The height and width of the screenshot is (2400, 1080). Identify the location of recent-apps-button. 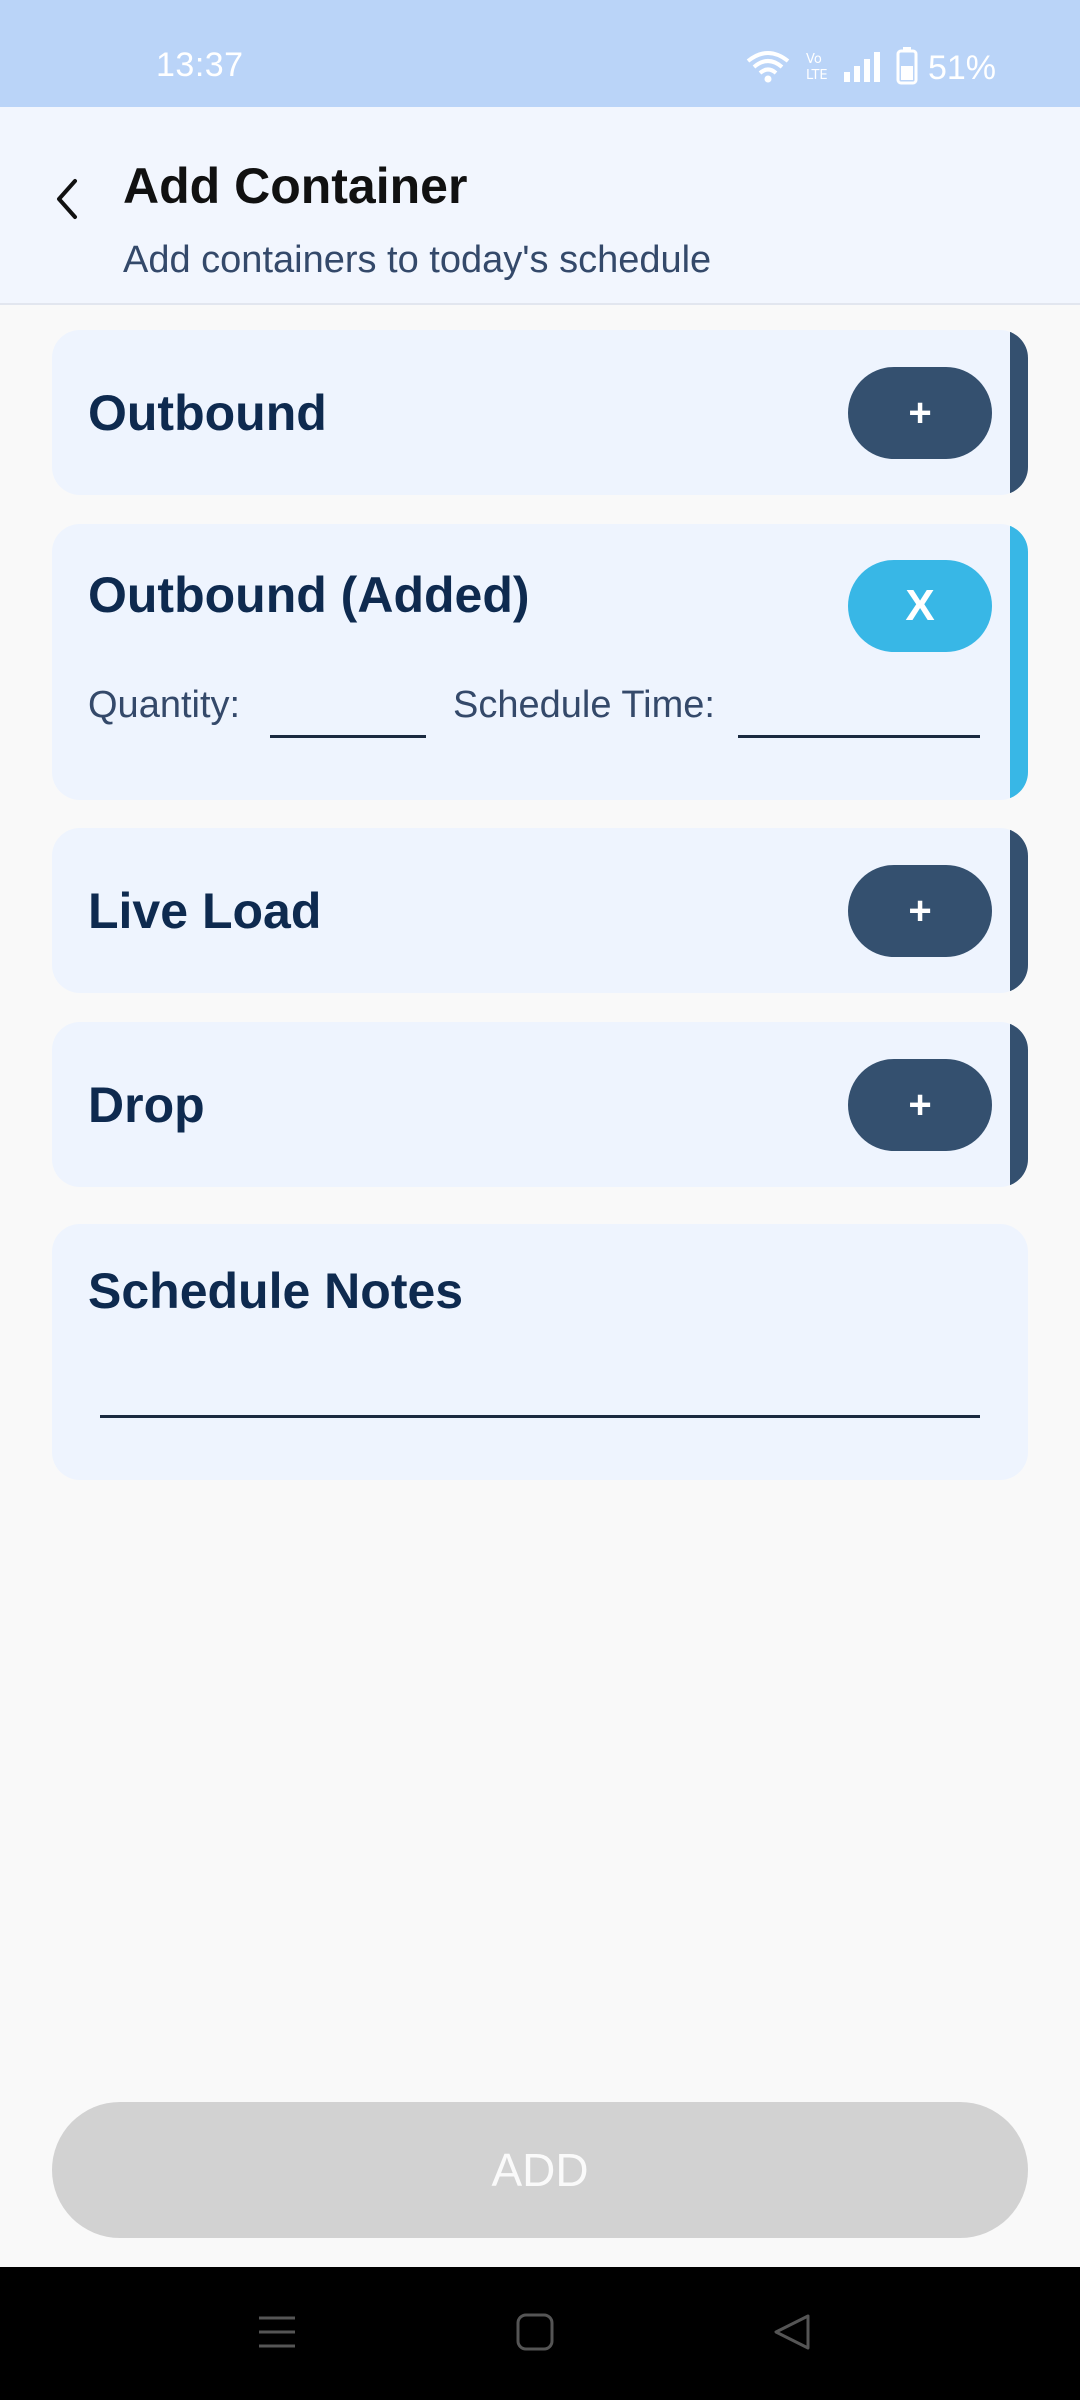
(277, 2334).